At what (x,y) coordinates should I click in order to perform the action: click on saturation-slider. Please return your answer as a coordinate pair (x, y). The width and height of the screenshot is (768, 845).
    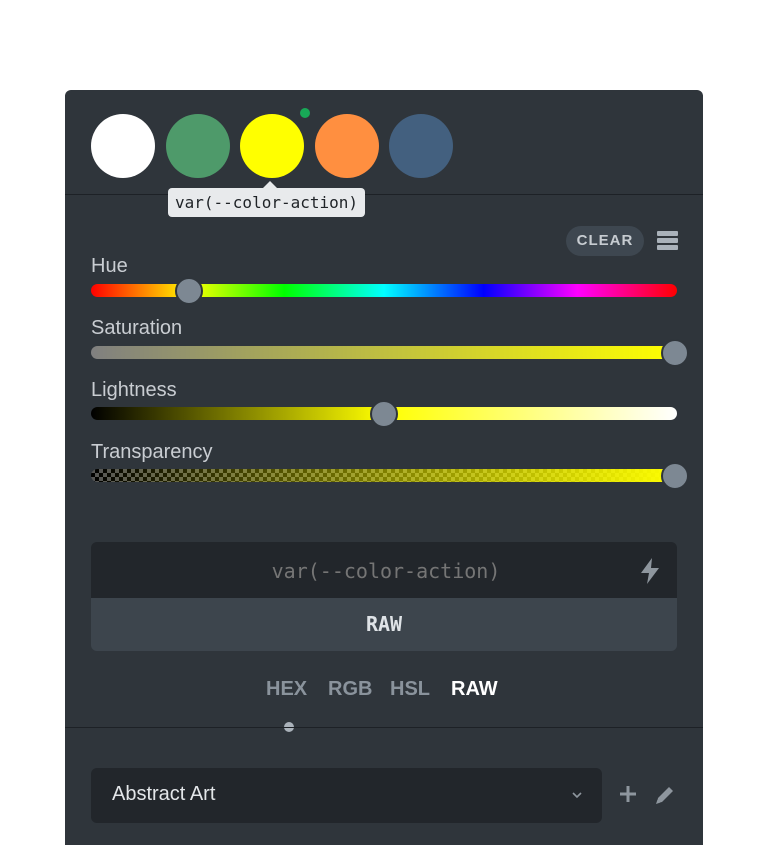
    Looking at the image, I should click on (390, 353).